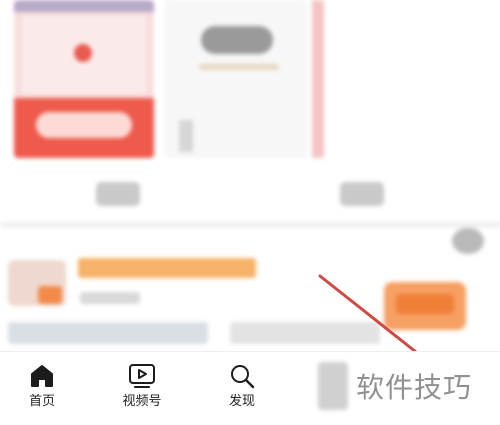 Image resolution: width=500 pixels, height=425 pixels. What do you see at coordinates (41, 401) in the screenshot?
I see `tab-home-label: 首页` at bounding box center [41, 401].